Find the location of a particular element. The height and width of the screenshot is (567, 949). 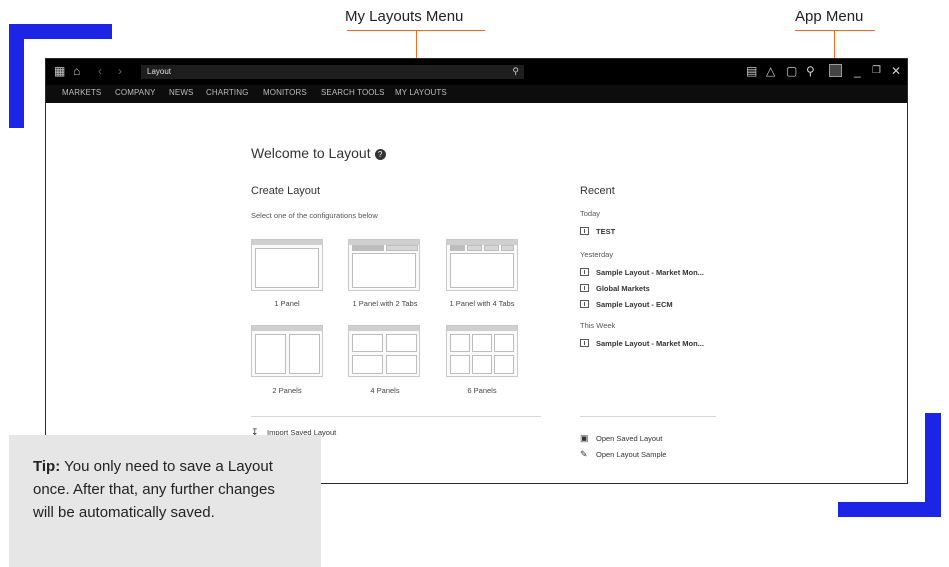

nav-search-tools: SEARCH TOOLS is located at coordinates (353, 92).